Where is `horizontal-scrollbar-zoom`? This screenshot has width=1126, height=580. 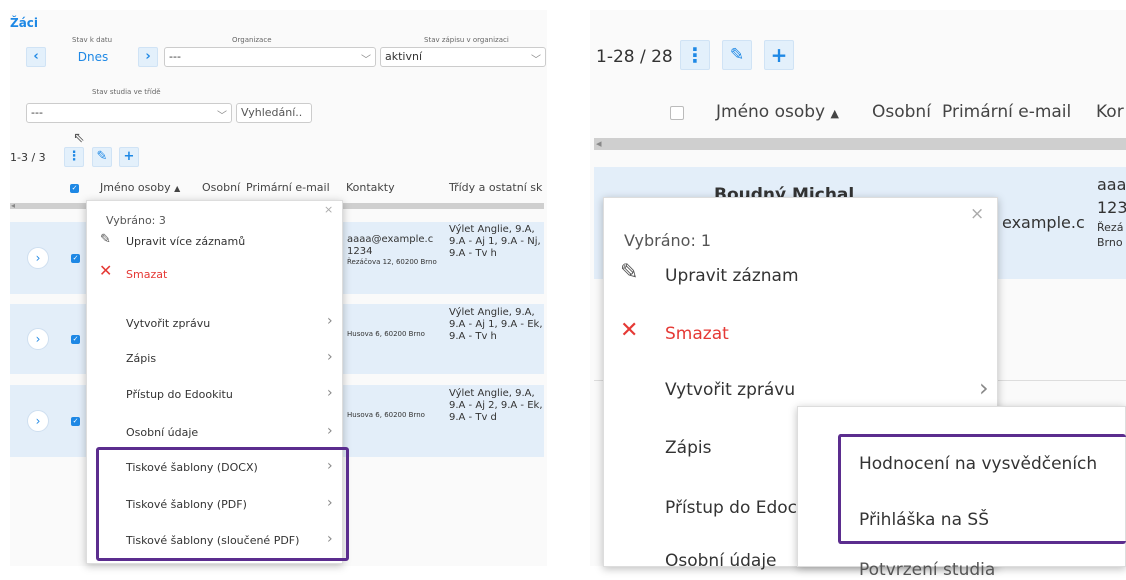
horizontal-scrollbar-zoom is located at coordinates (860, 144).